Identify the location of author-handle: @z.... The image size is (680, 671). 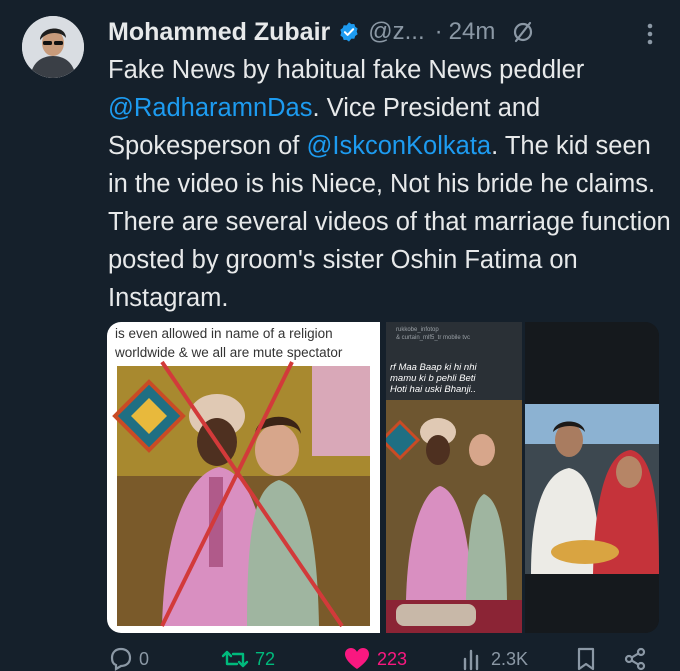
(396, 32).